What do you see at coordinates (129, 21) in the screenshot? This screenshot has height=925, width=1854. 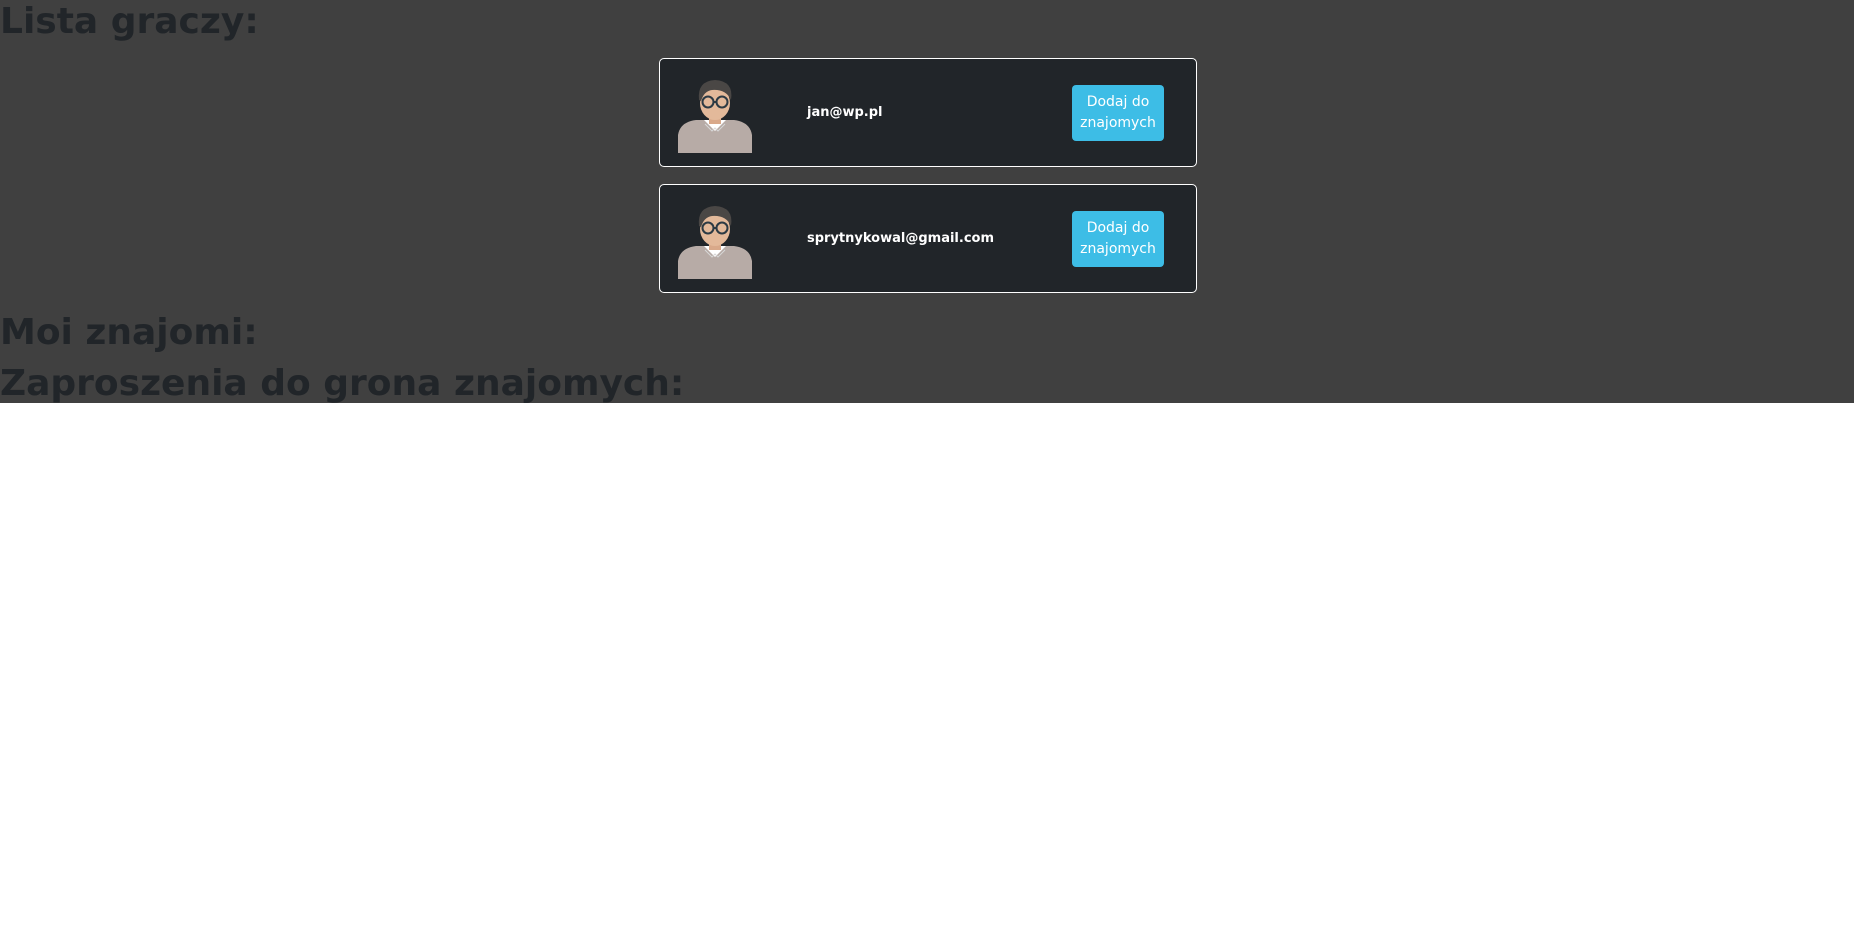 I see `players-list-title: Lista graczy:` at bounding box center [129, 21].